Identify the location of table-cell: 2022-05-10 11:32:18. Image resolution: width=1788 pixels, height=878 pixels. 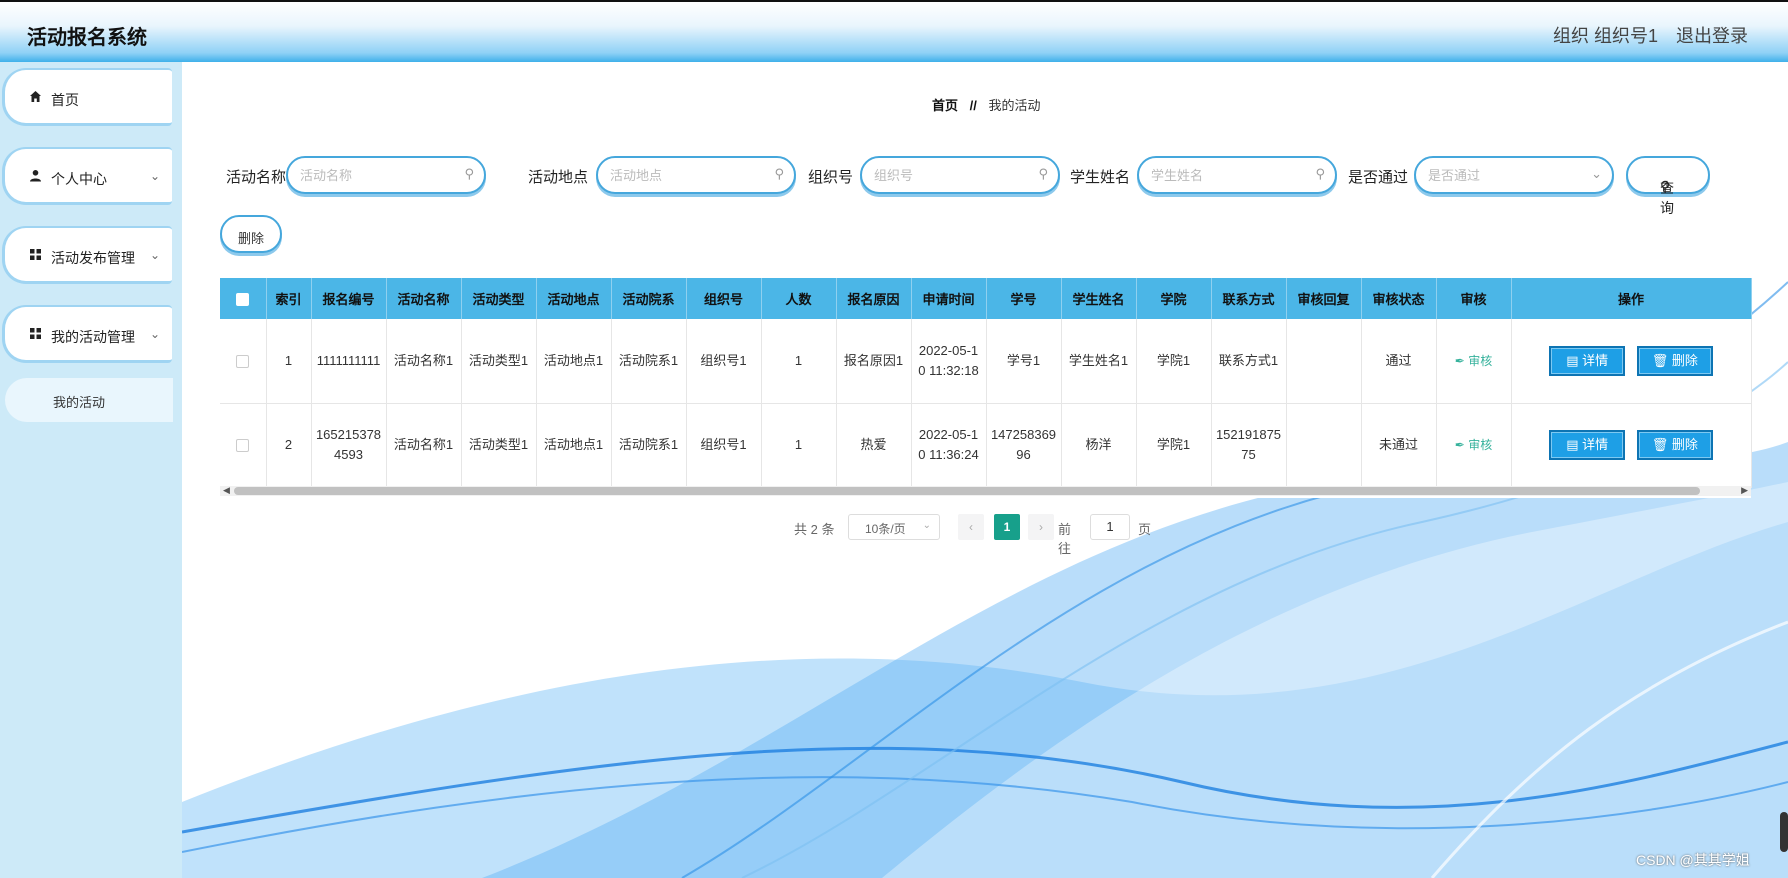
(949, 361).